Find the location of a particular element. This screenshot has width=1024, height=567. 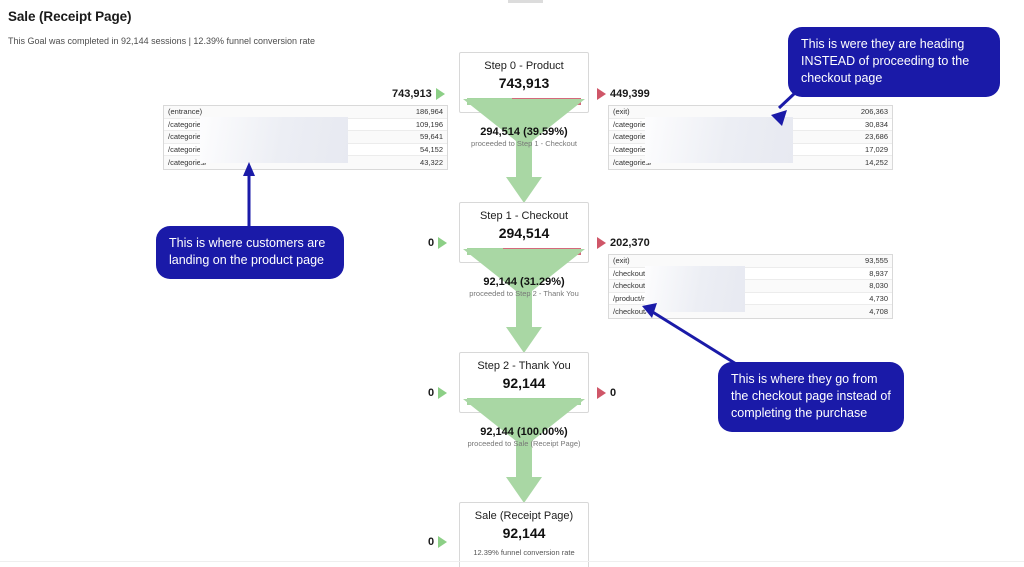

step-1-exited-marker: 202,370 is located at coordinates (623, 243).